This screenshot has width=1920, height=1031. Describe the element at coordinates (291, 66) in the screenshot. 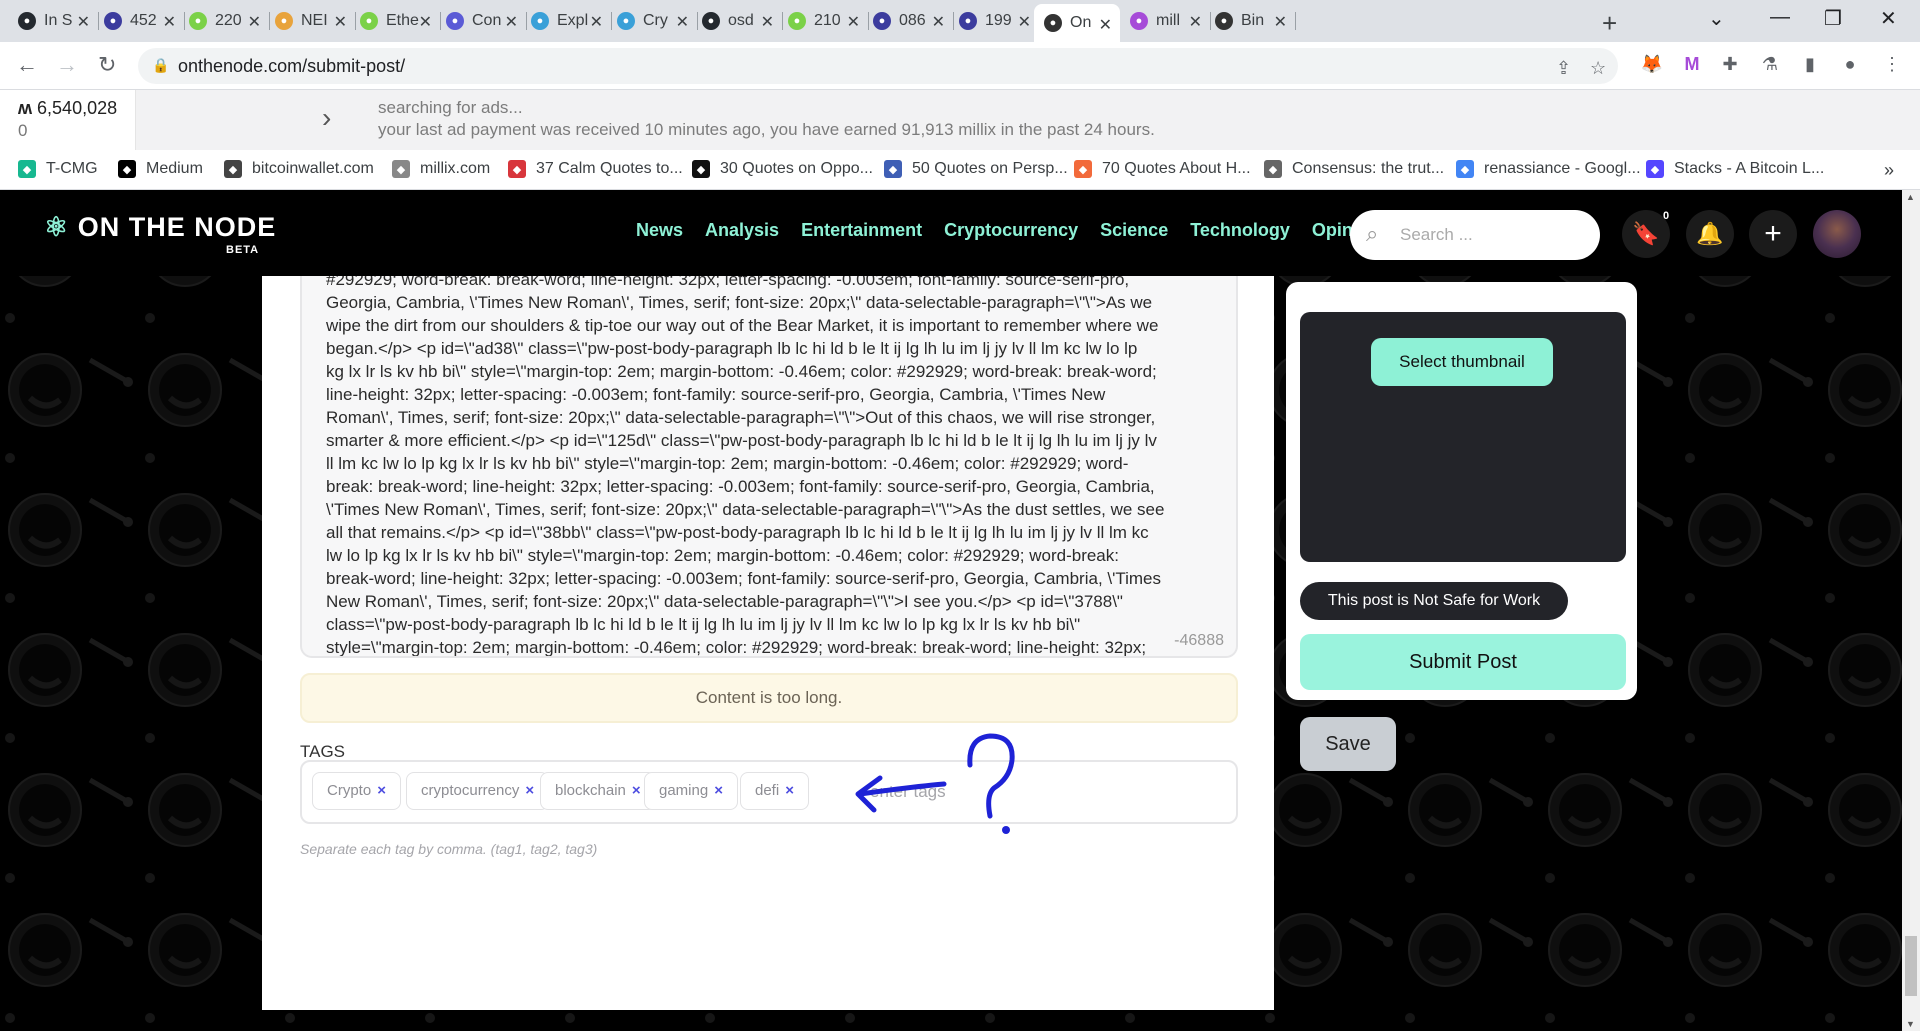

I see `url-text: onthenode.com/submit-post/` at that location.